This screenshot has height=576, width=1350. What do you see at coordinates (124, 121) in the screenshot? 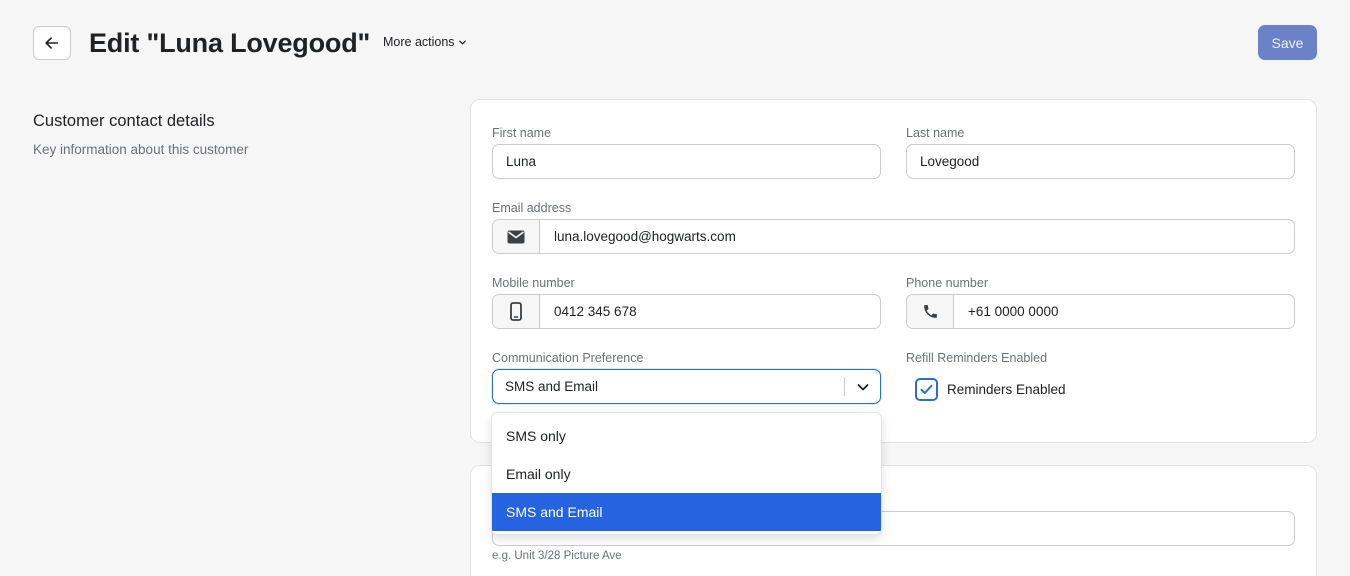
I see `section-title: Customer contact details` at bounding box center [124, 121].